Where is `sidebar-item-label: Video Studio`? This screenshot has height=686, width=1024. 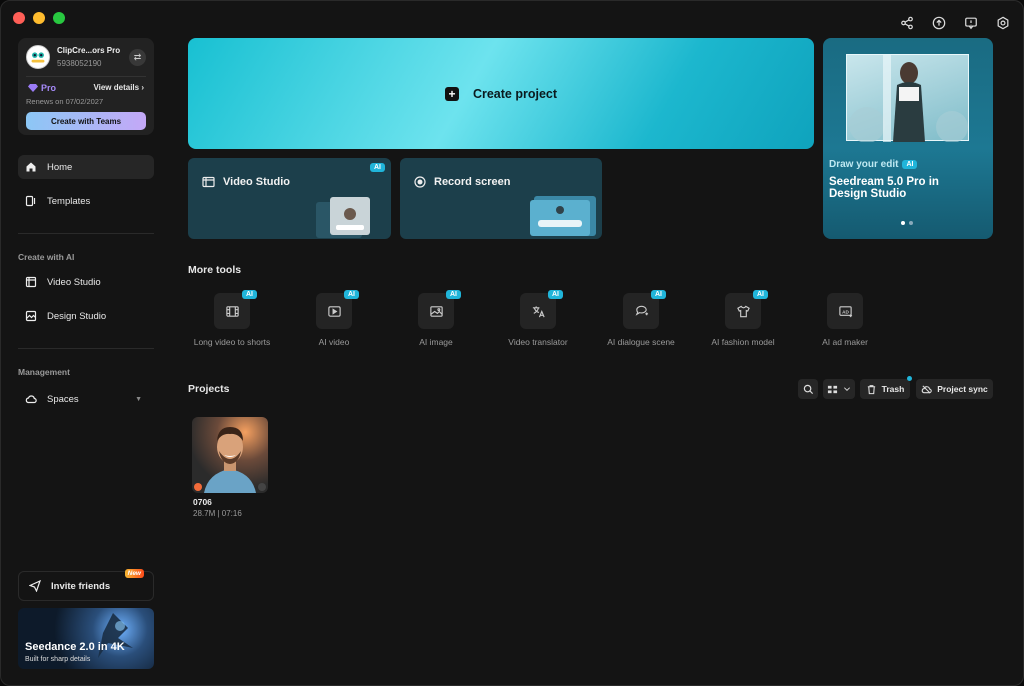
sidebar-item-label: Video Studio is located at coordinates (74, 282).